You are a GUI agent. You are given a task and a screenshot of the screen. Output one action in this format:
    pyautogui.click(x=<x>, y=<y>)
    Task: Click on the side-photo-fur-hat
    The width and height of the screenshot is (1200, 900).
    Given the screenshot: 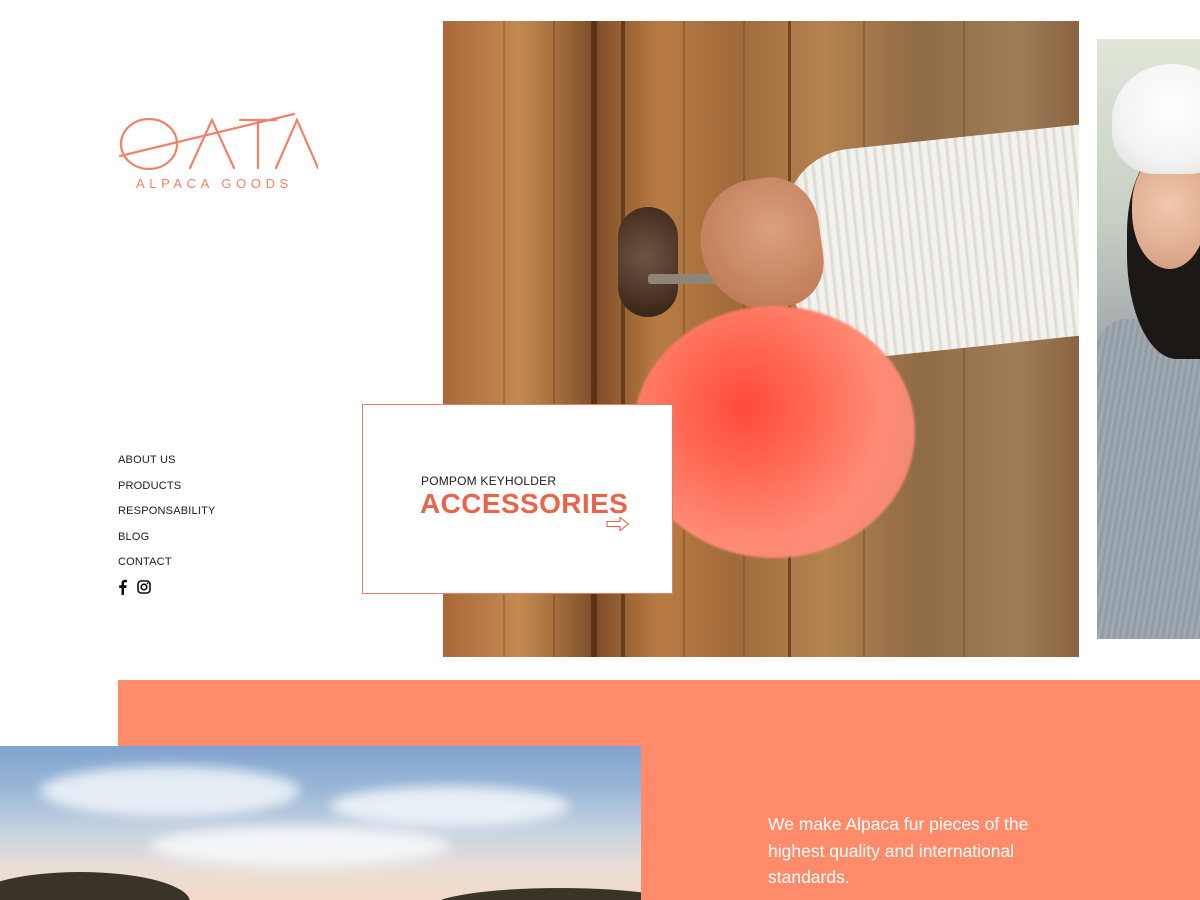 What is the action you would take?
    pyautogui.click(x=1148, y=339)
    